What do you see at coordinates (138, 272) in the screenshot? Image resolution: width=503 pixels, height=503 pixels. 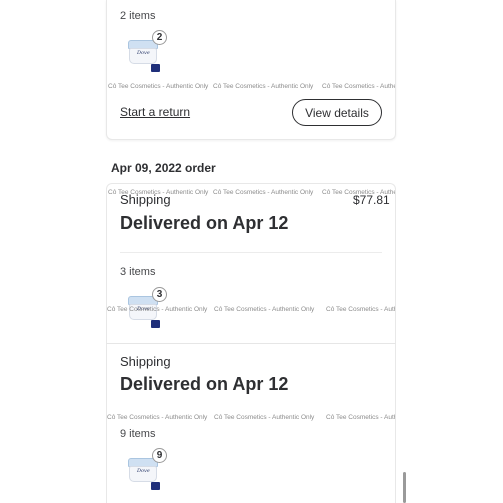 I see `items-count: 3 items` at bounding box center [138, 272].